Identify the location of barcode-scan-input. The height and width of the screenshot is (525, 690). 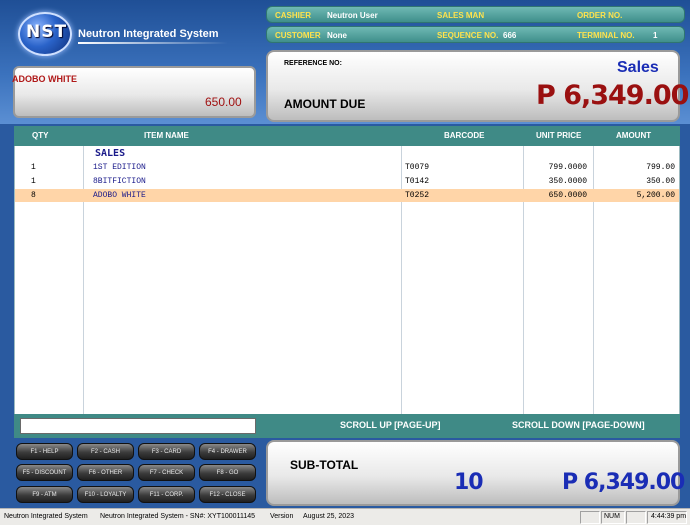
(138, 426).